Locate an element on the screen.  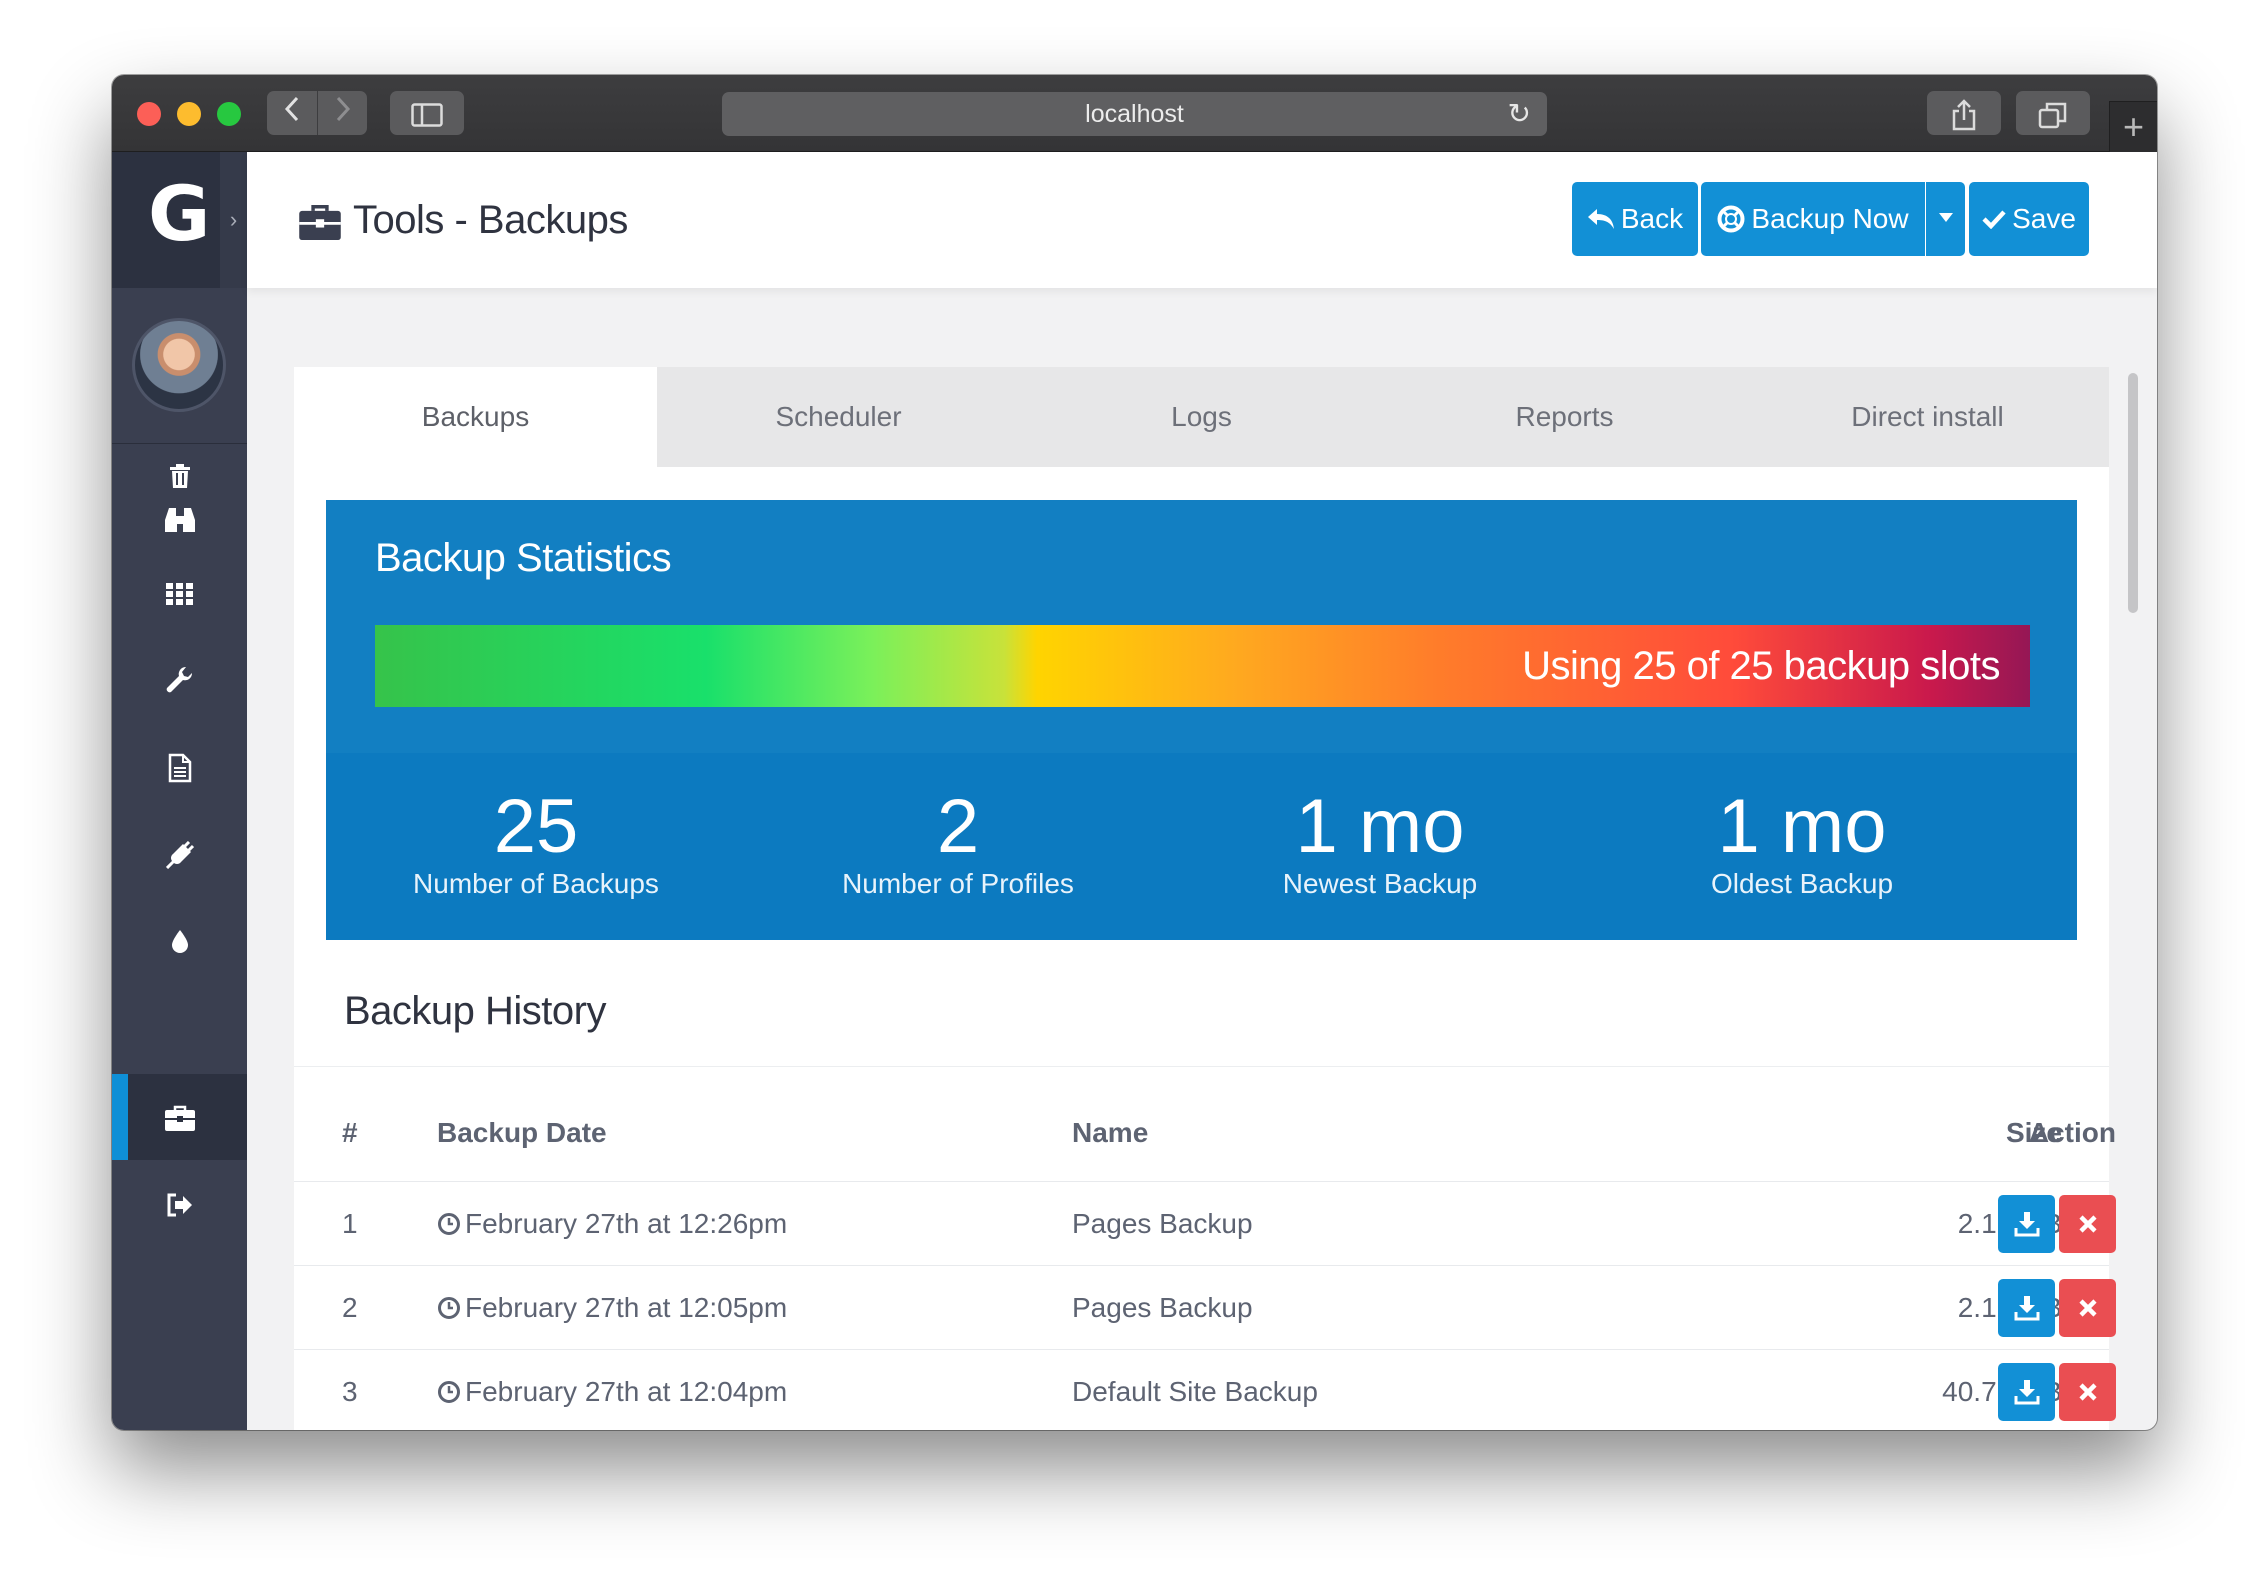
save-button: Save is located at coordinates (2029, 219).